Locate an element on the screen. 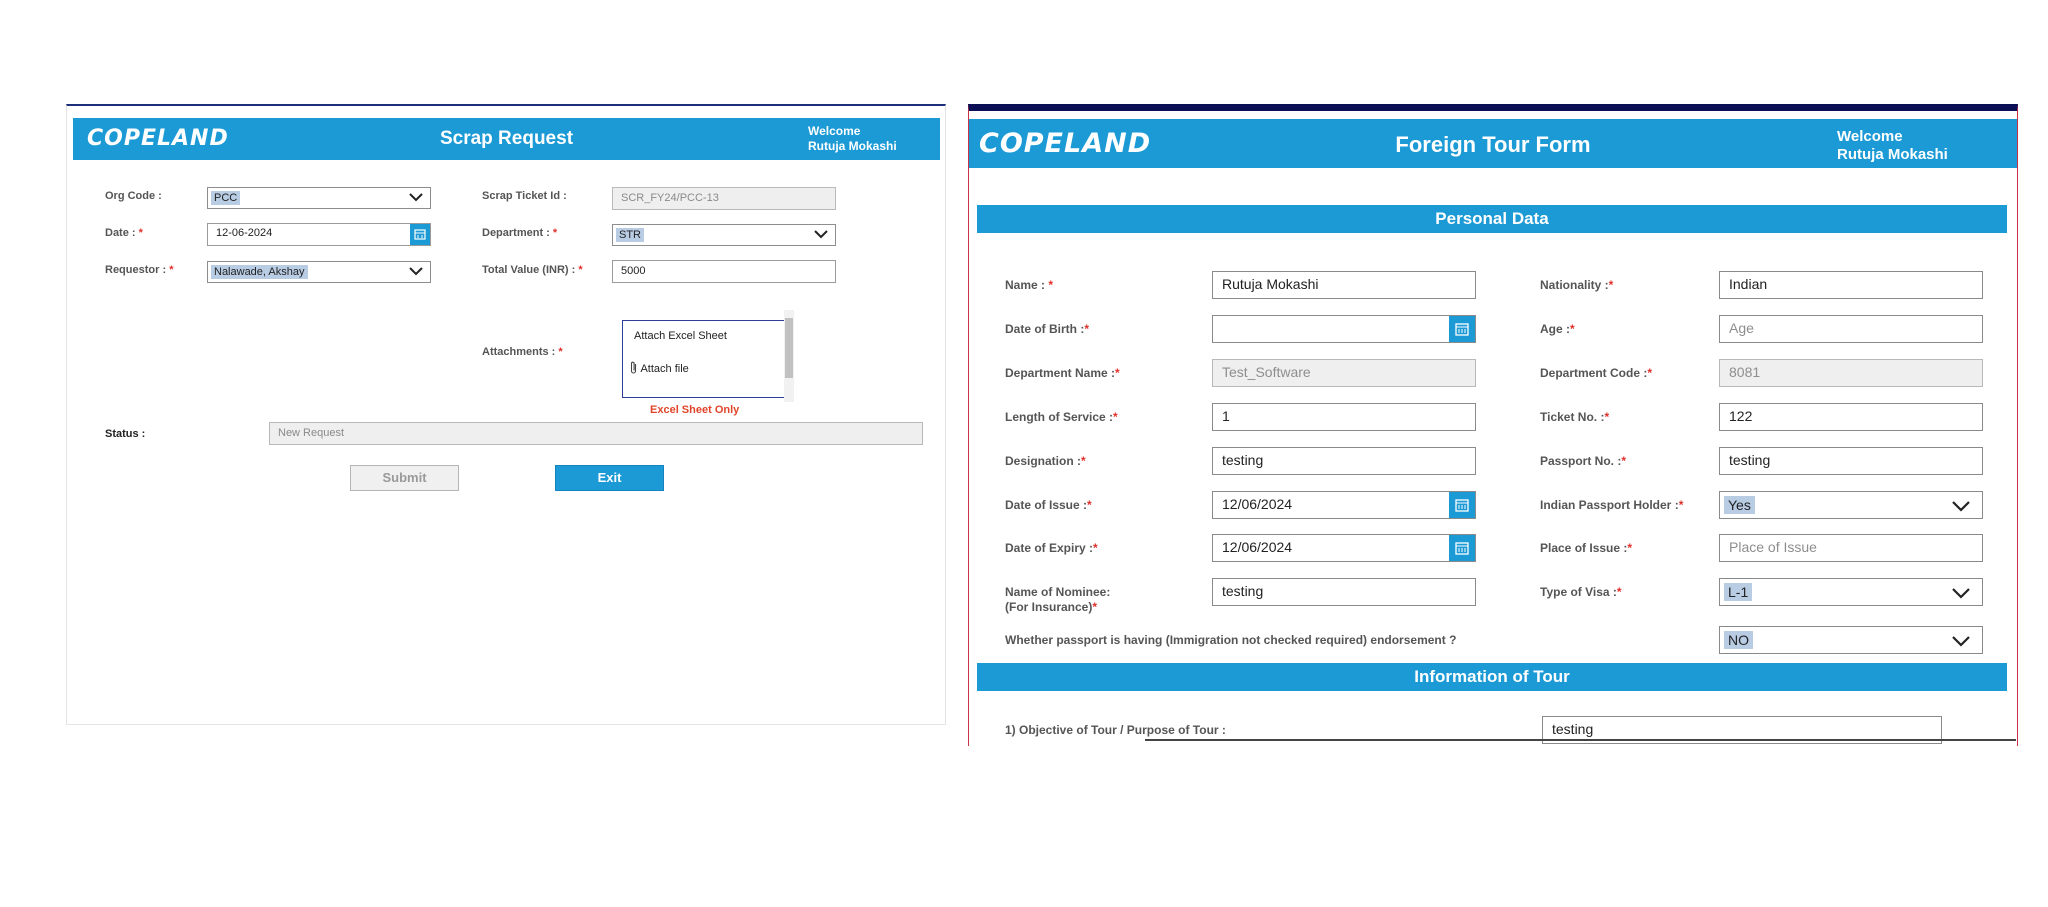  place-of-issue-input: Place of Issue is located at coordinates (1851, 548).